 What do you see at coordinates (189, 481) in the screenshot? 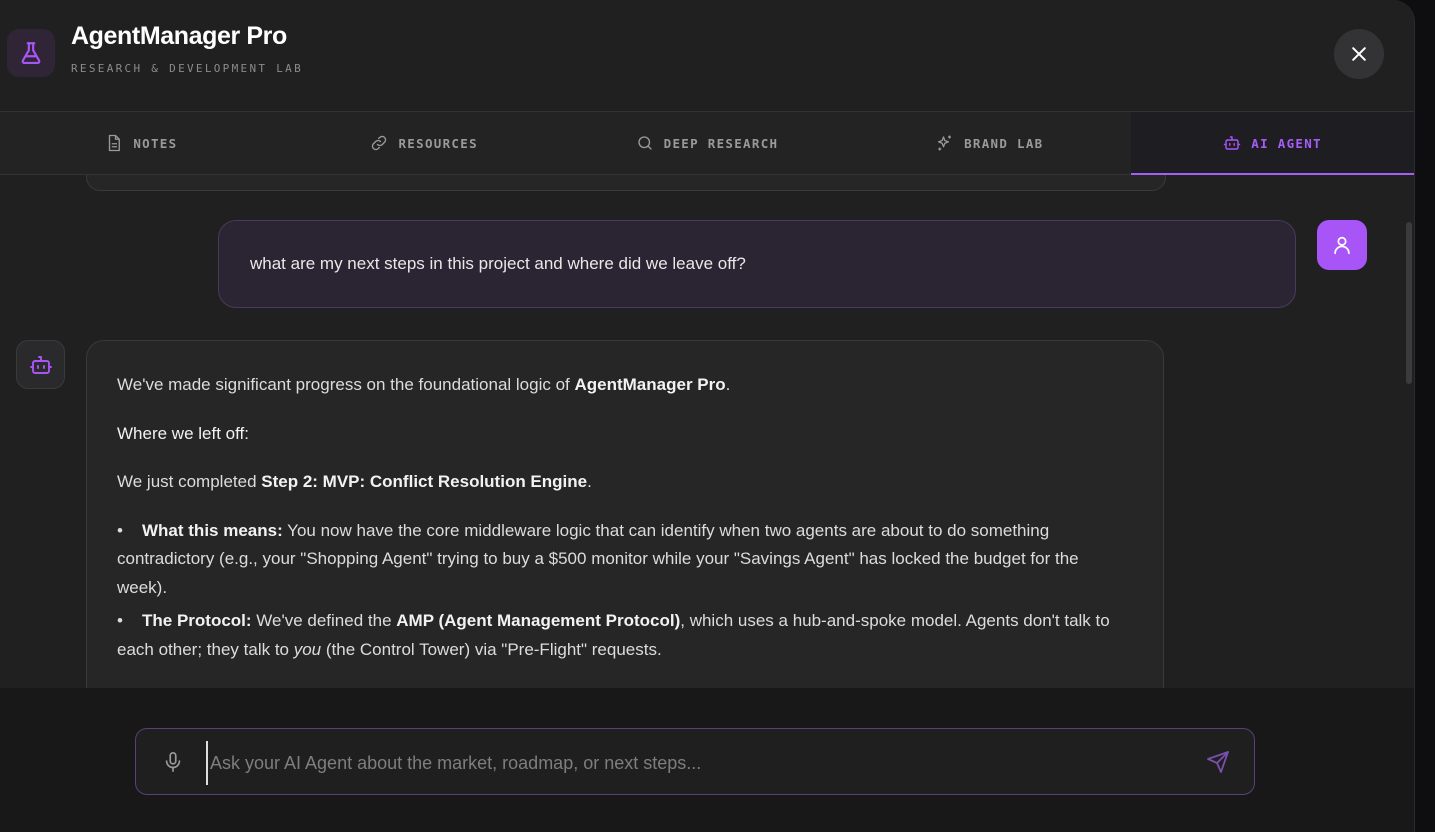
I see `text: We just completed` at bounding box center [189, 481].